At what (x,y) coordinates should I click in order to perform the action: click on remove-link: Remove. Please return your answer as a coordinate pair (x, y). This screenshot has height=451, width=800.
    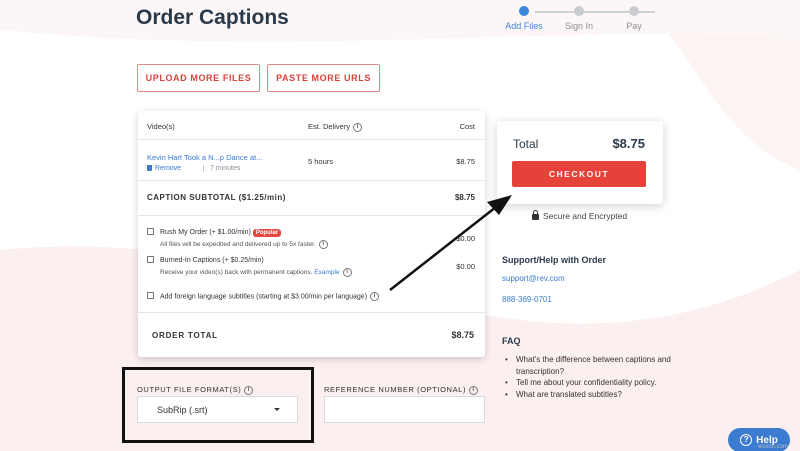
    Looking at the image, I should click on (164, 168).